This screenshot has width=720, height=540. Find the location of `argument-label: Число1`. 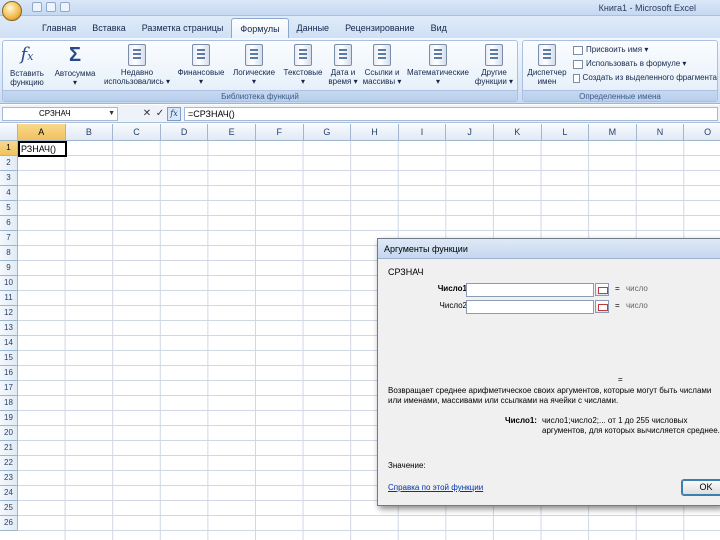

argument-label: Число1 is located at coordinates (452, 288).